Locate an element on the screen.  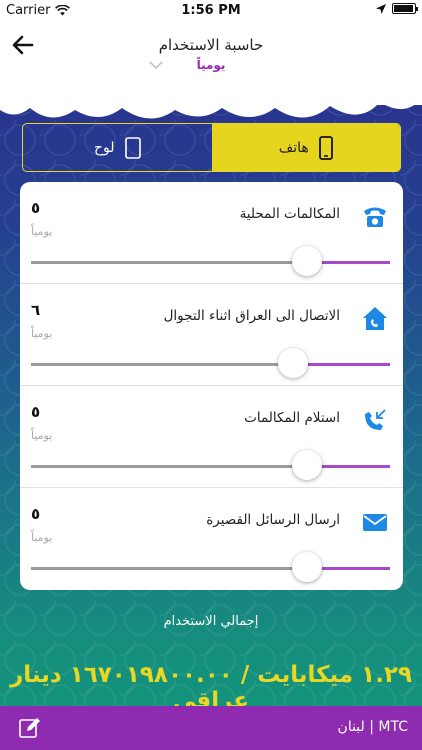
tab-tablet-label: لوح is located at coordinates (104, 147).